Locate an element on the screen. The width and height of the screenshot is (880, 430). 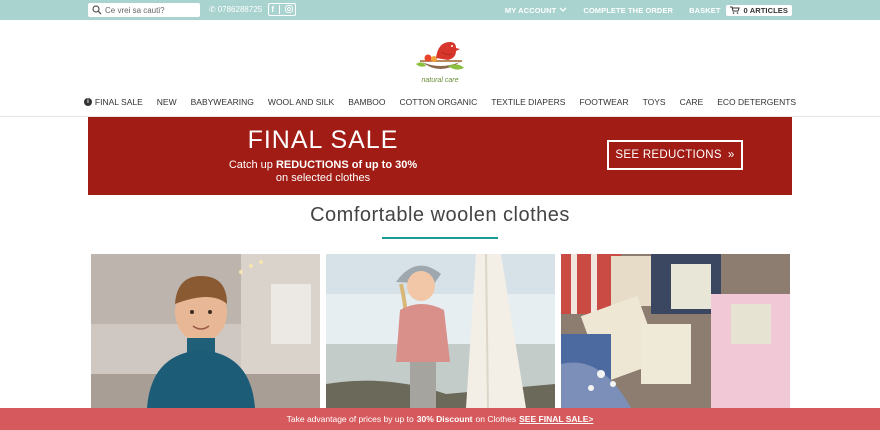
product-image-wool-products is located at coordinates (675, 331).